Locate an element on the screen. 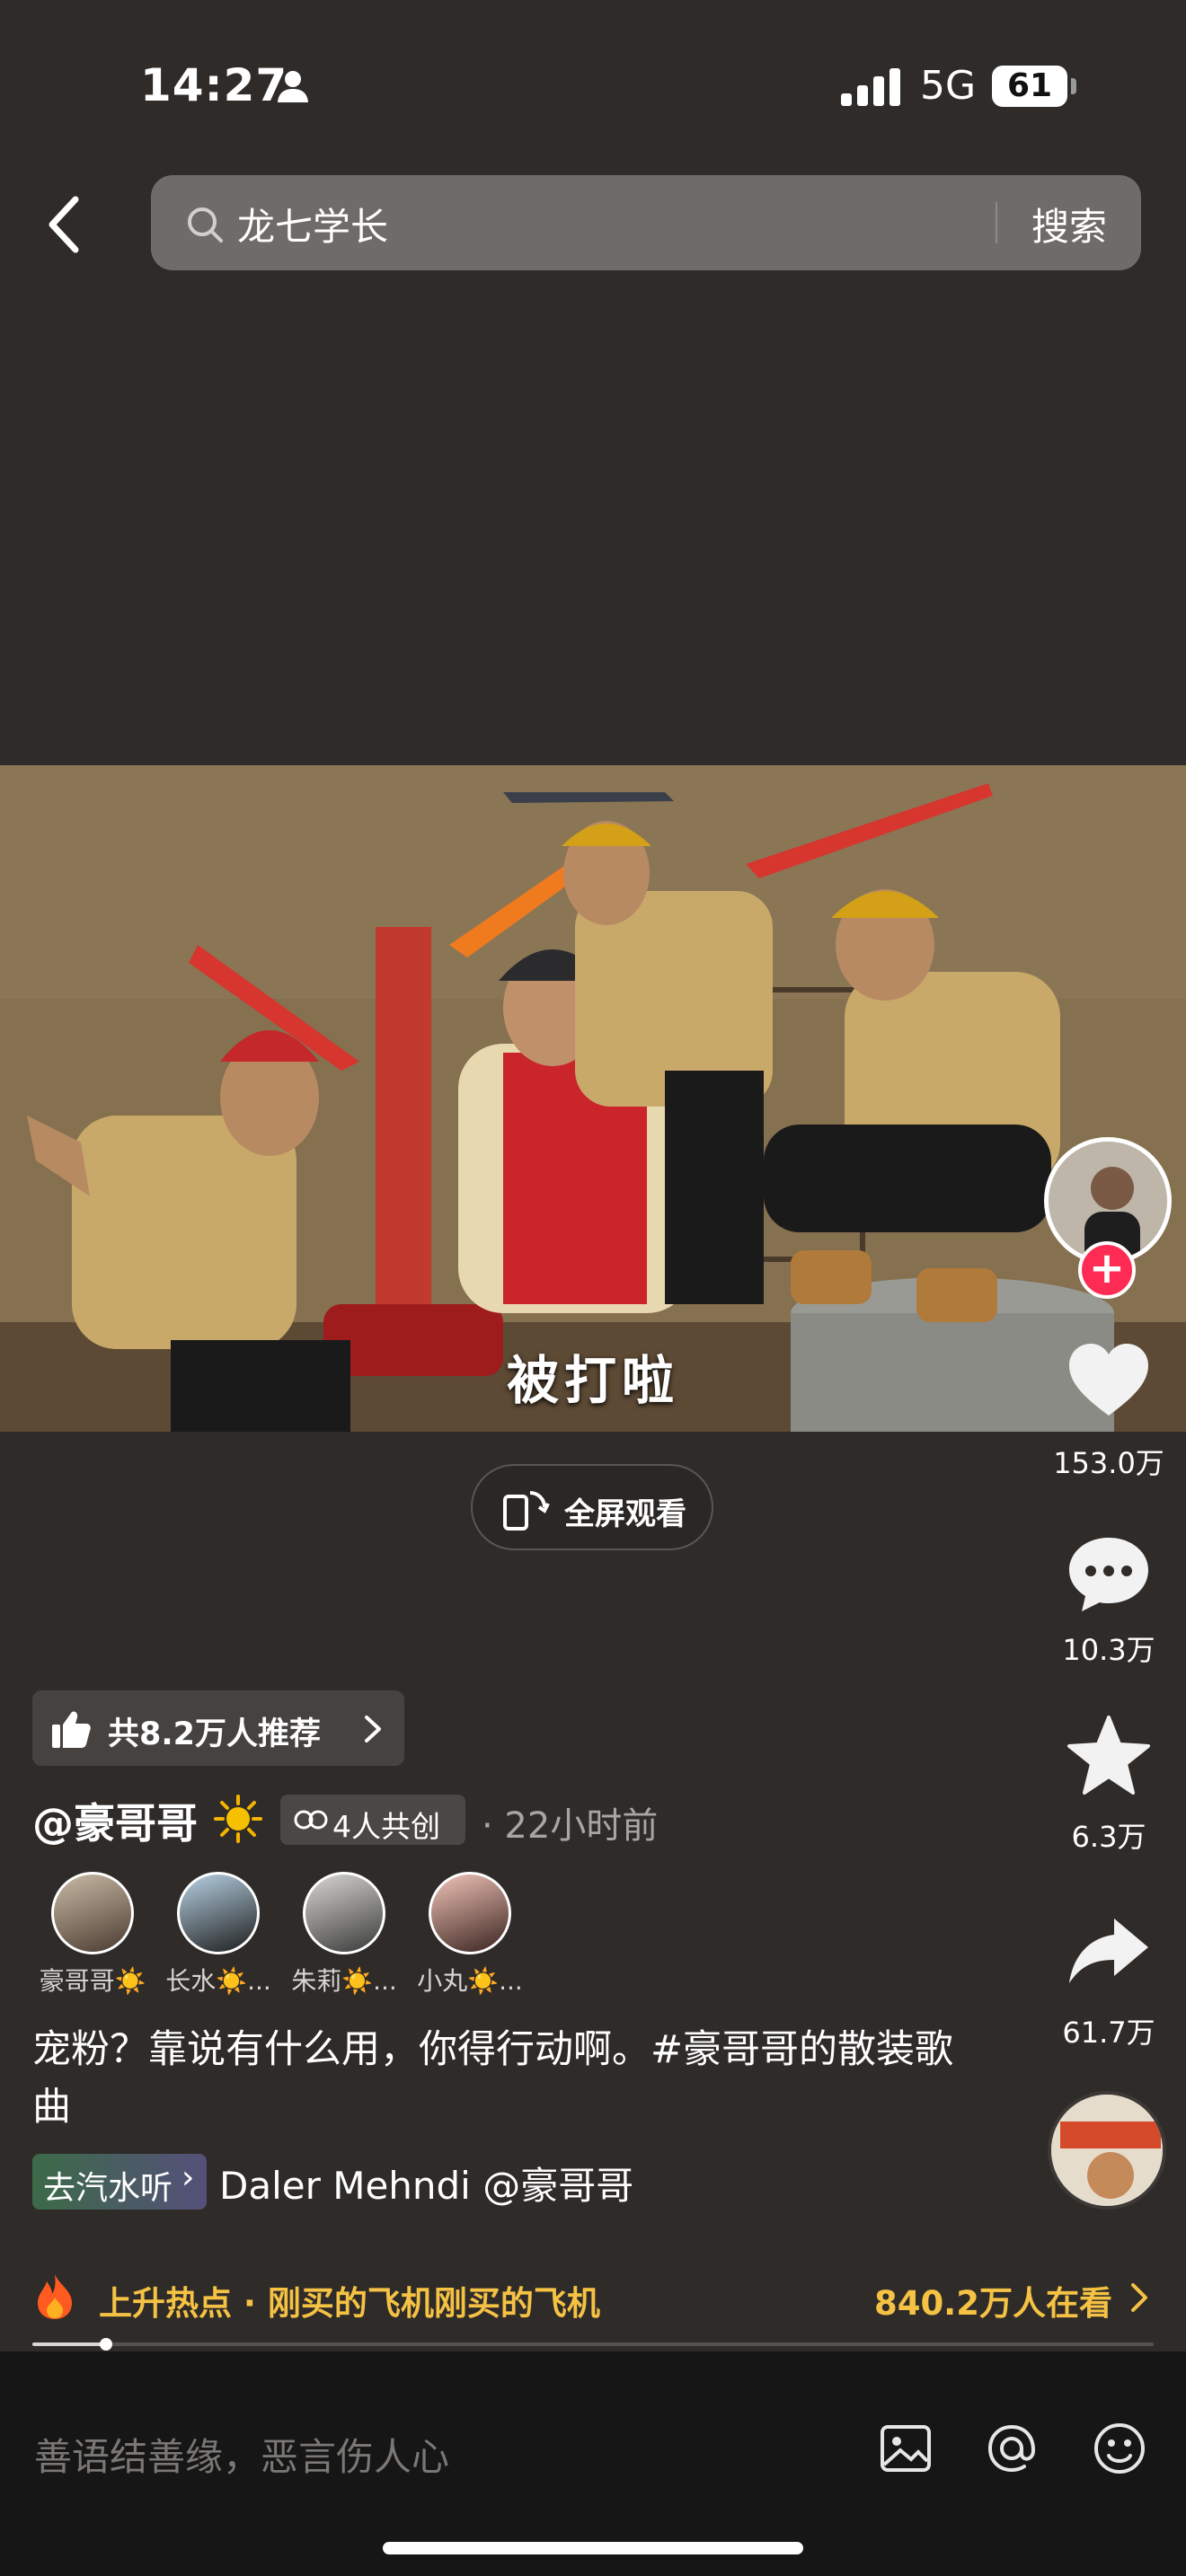 Image resolution: width=1186 pixels, height=2576 pixels. star-icon is located at coordinates (1109, 1757).